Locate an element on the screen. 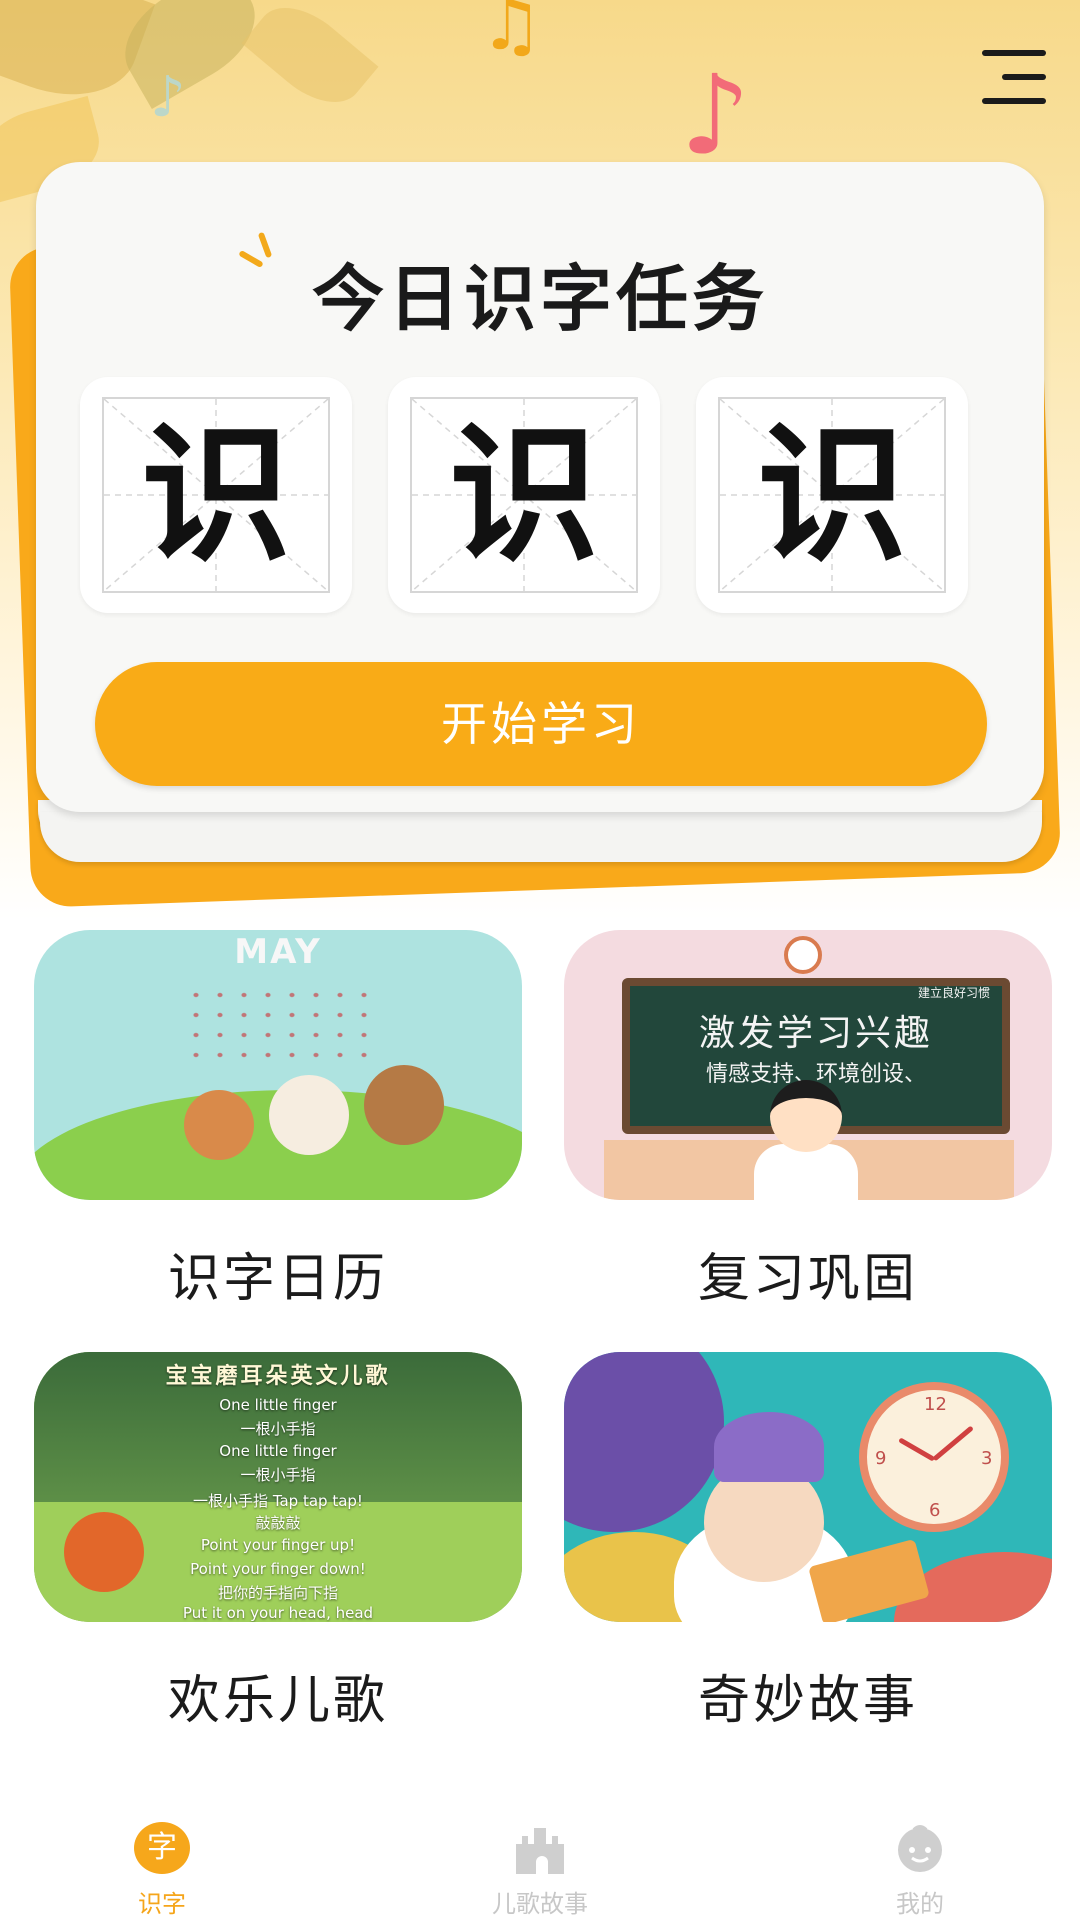  classroom-illustration: 建立良好习惯 激发学习兴趣 情感支持、环境创设、 is located at coordinates (808, 1065).